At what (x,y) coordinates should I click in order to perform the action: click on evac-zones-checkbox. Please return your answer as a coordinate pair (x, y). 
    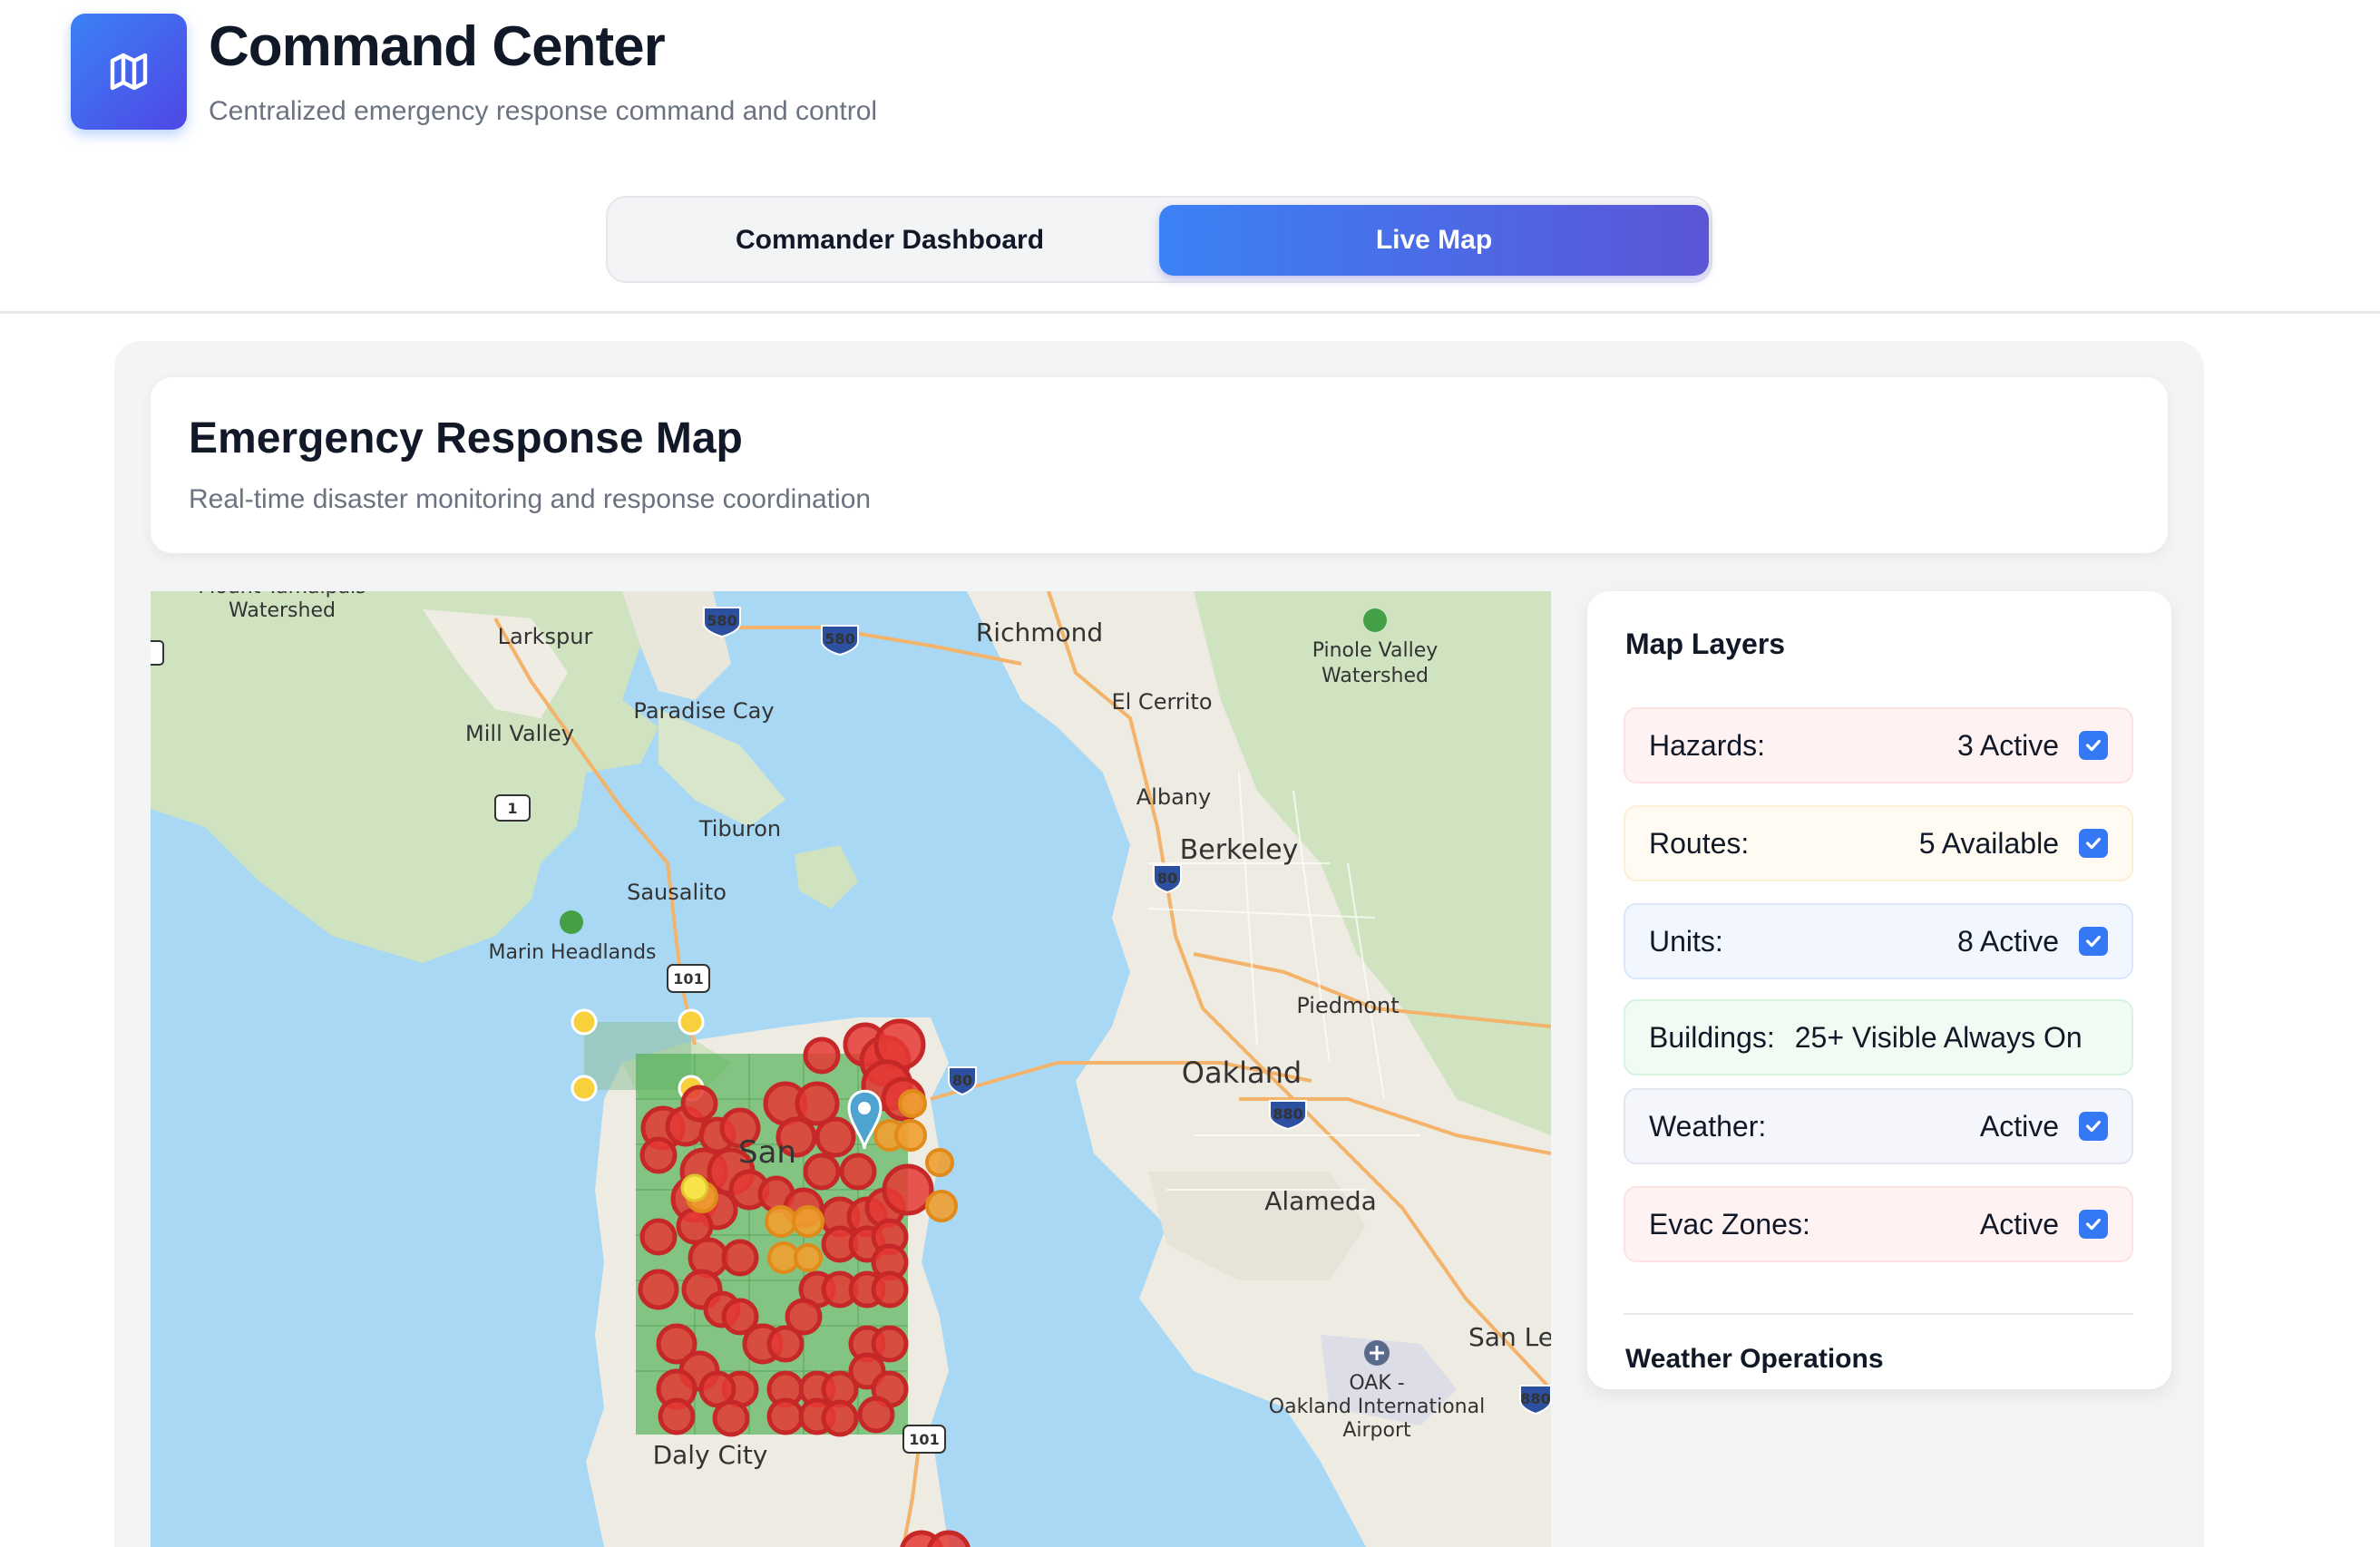
    Looking at the image, I should click on (2093, 1224).